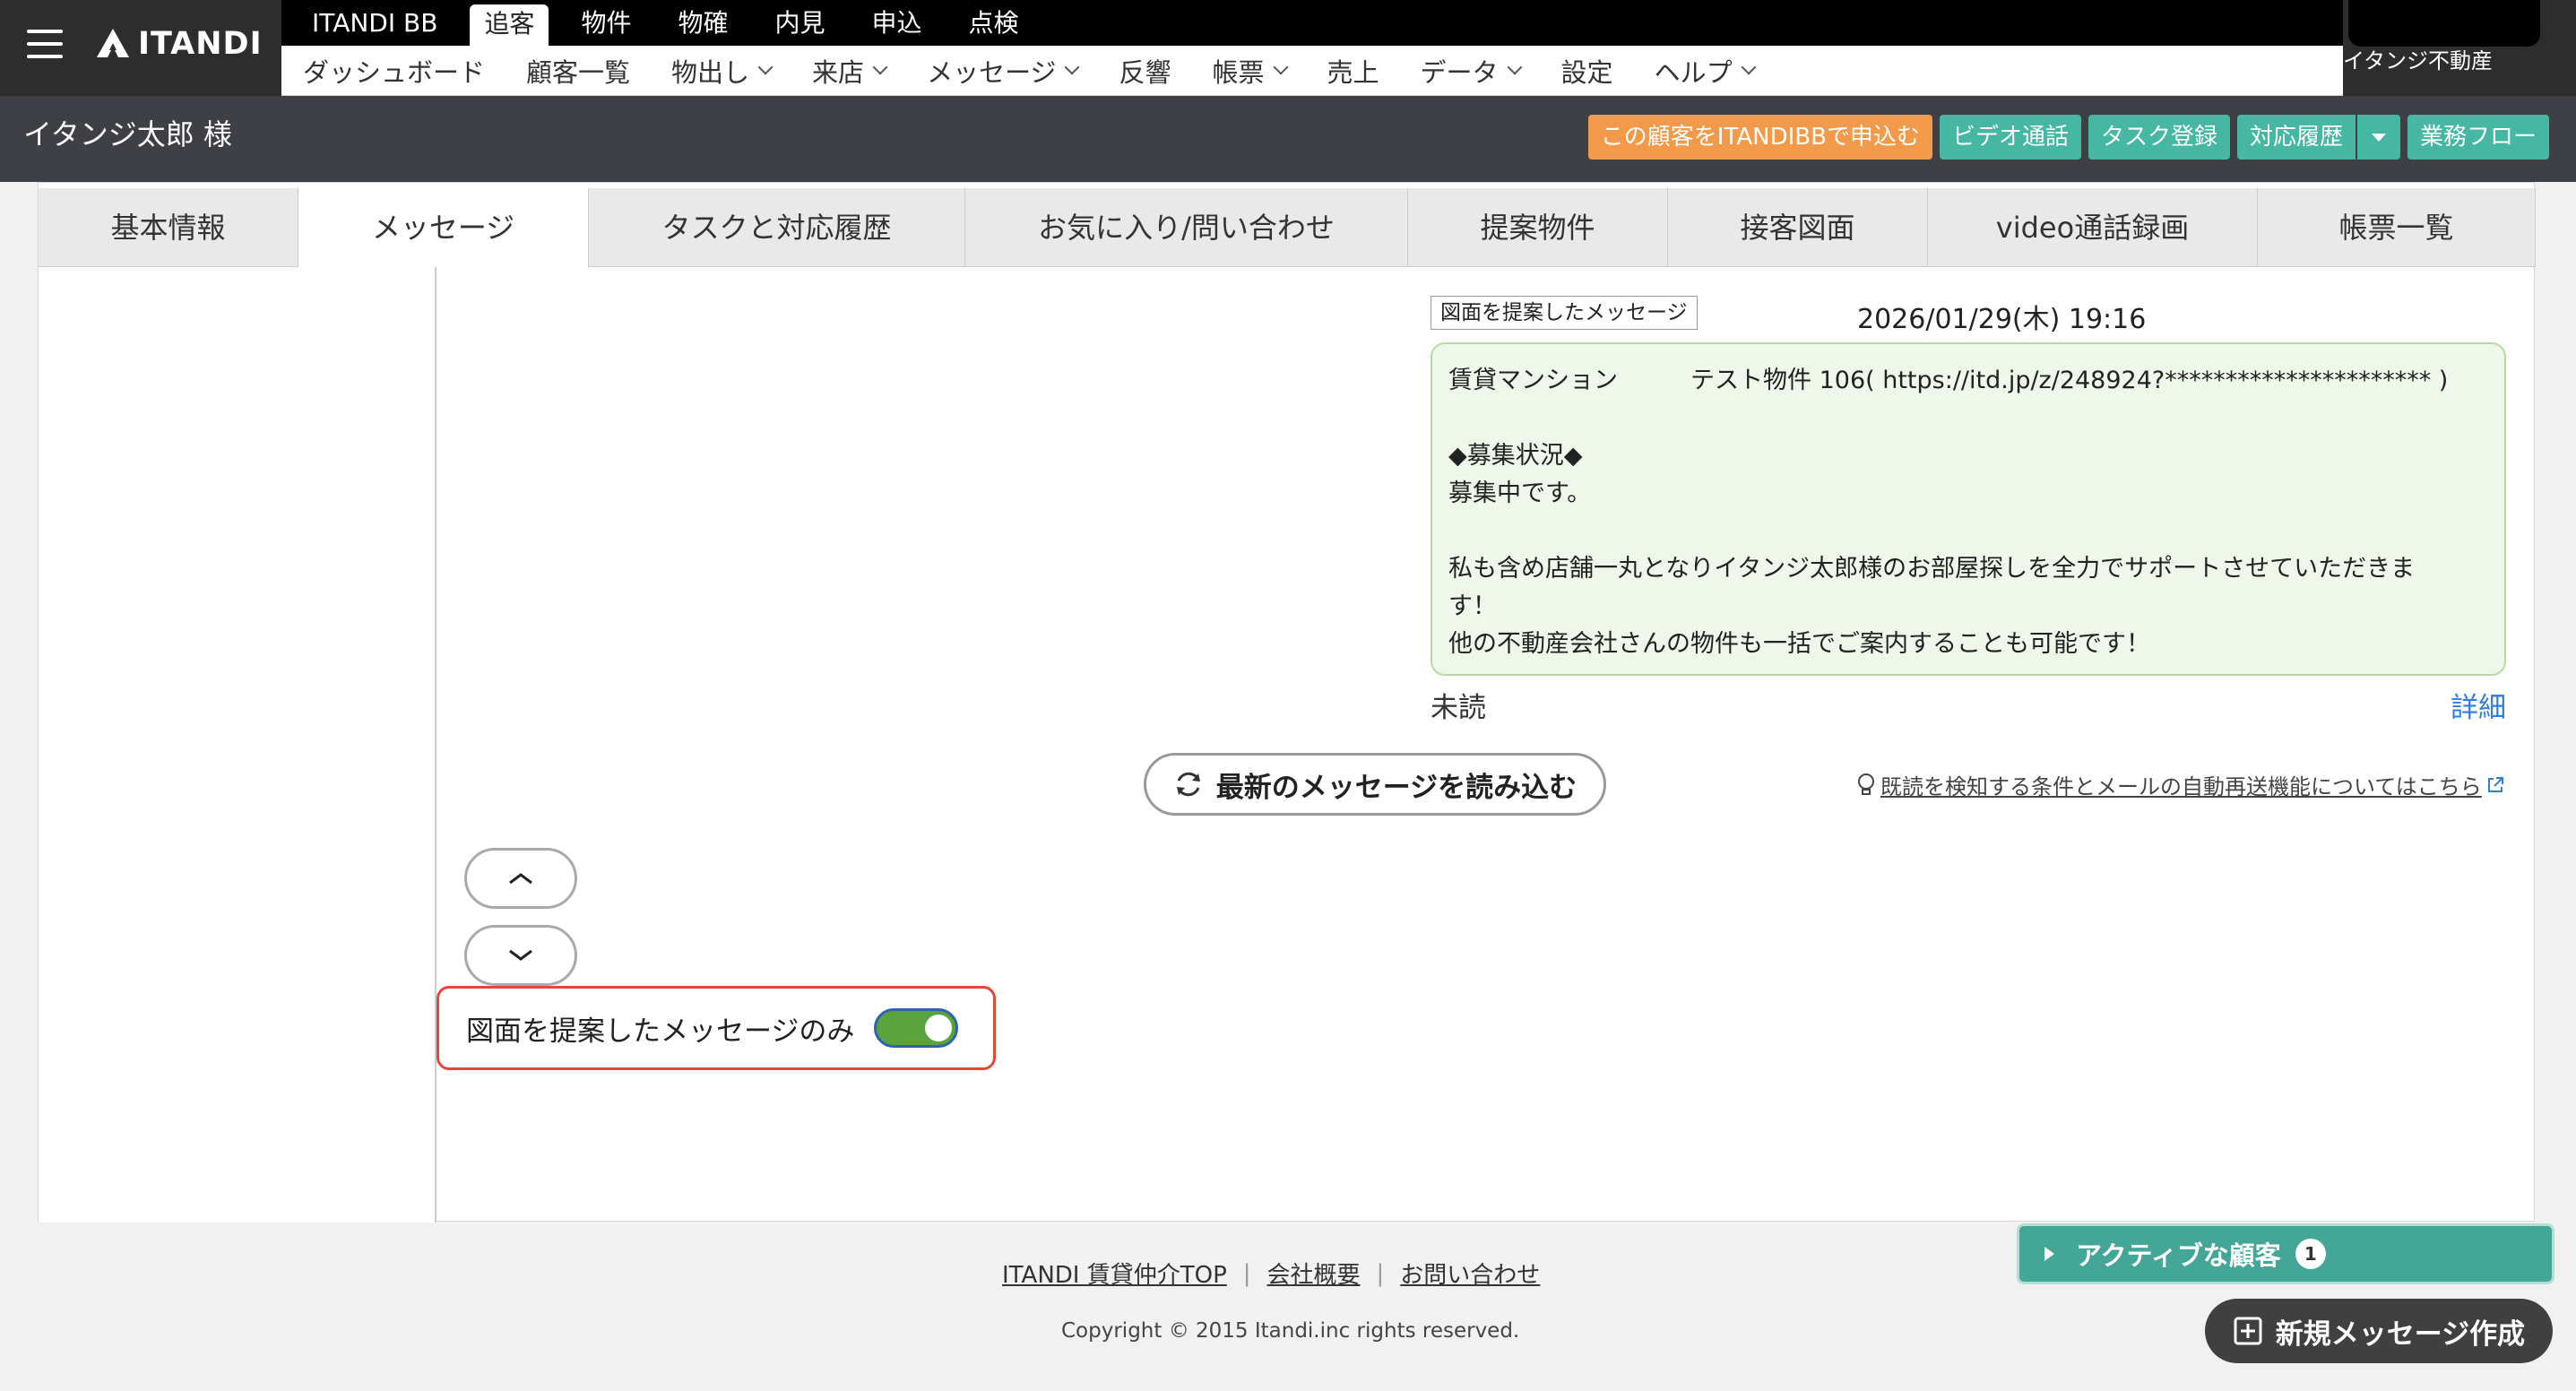 The width and height of the screenshot is (2576, 1391). I want to click on history-dropdown-button, so click(2378, 137).